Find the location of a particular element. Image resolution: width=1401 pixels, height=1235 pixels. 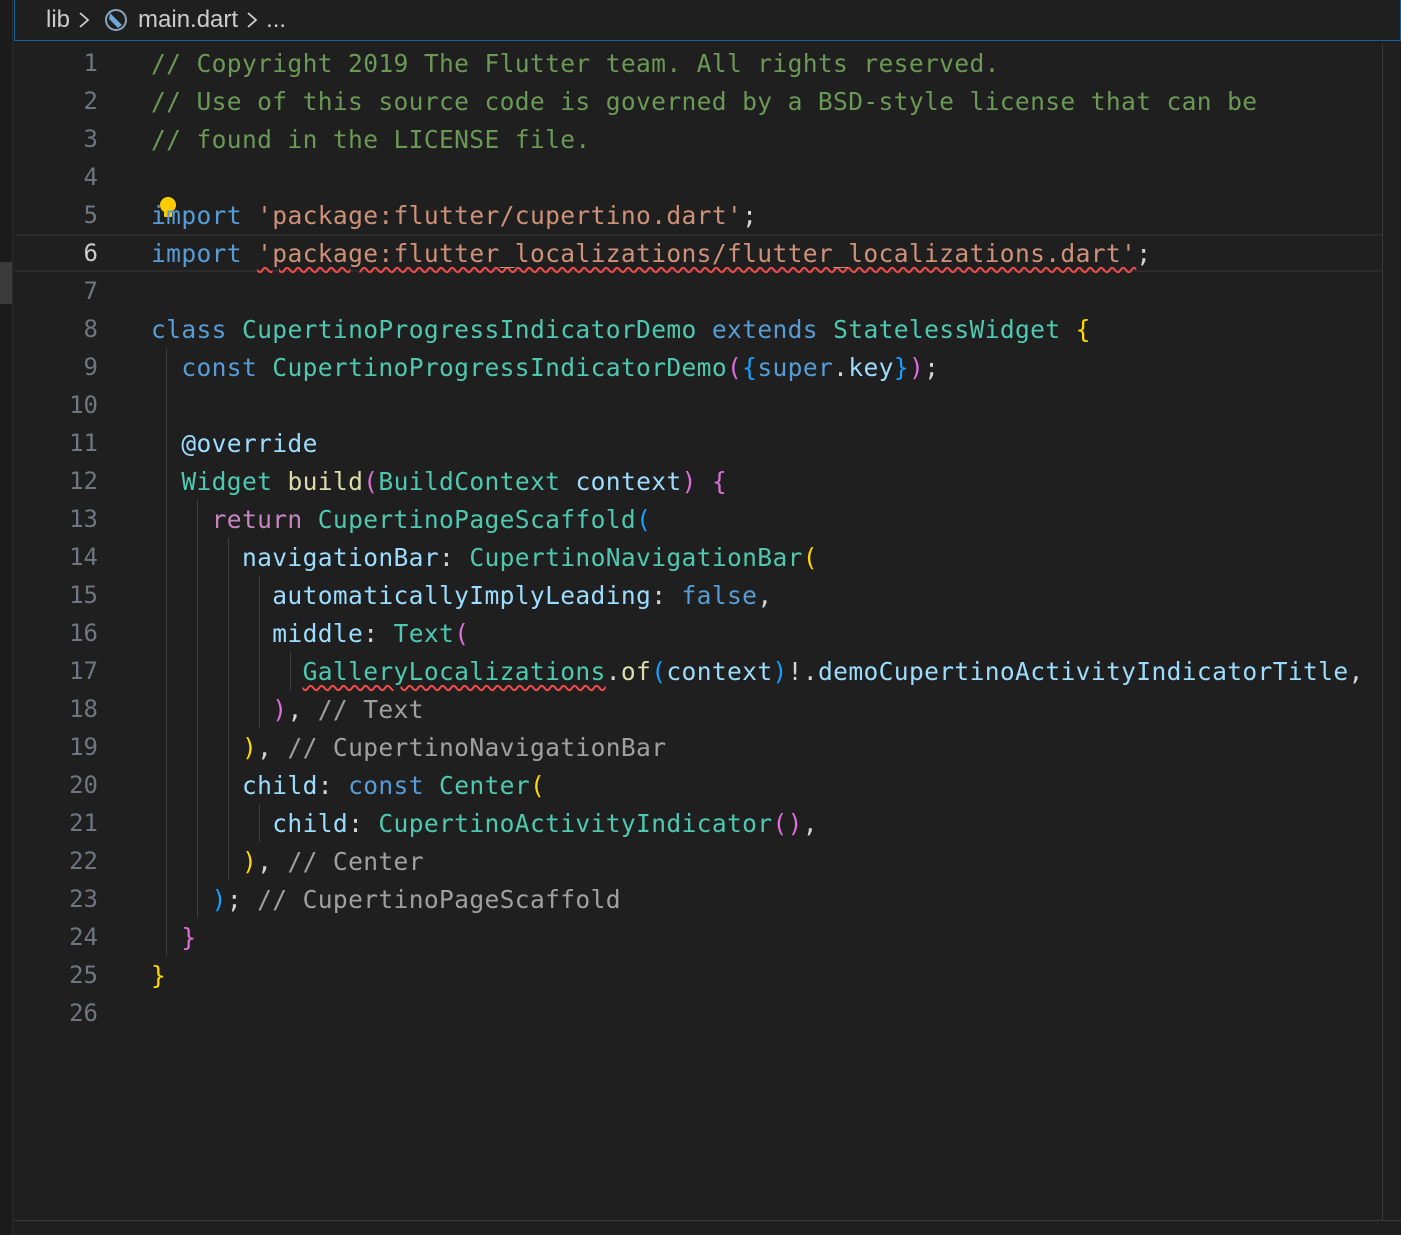

code-text: ), // Center is located at coordinates (287, 861).